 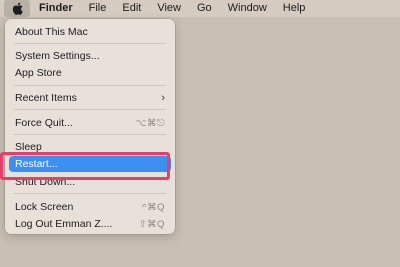 I want to click on menu-item-label: App Store, so click(x=38, y=73).